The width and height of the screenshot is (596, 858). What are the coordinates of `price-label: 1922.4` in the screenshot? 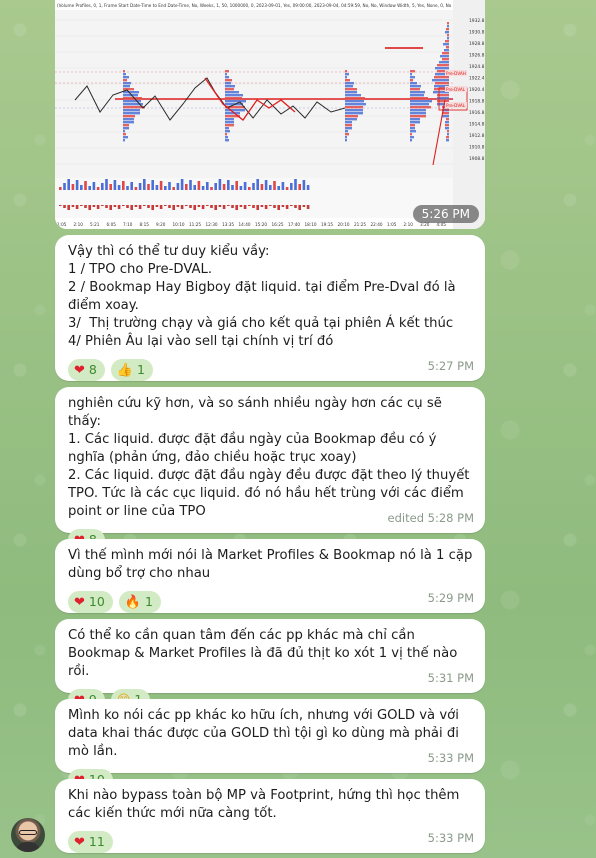 It's located at (477, 79).